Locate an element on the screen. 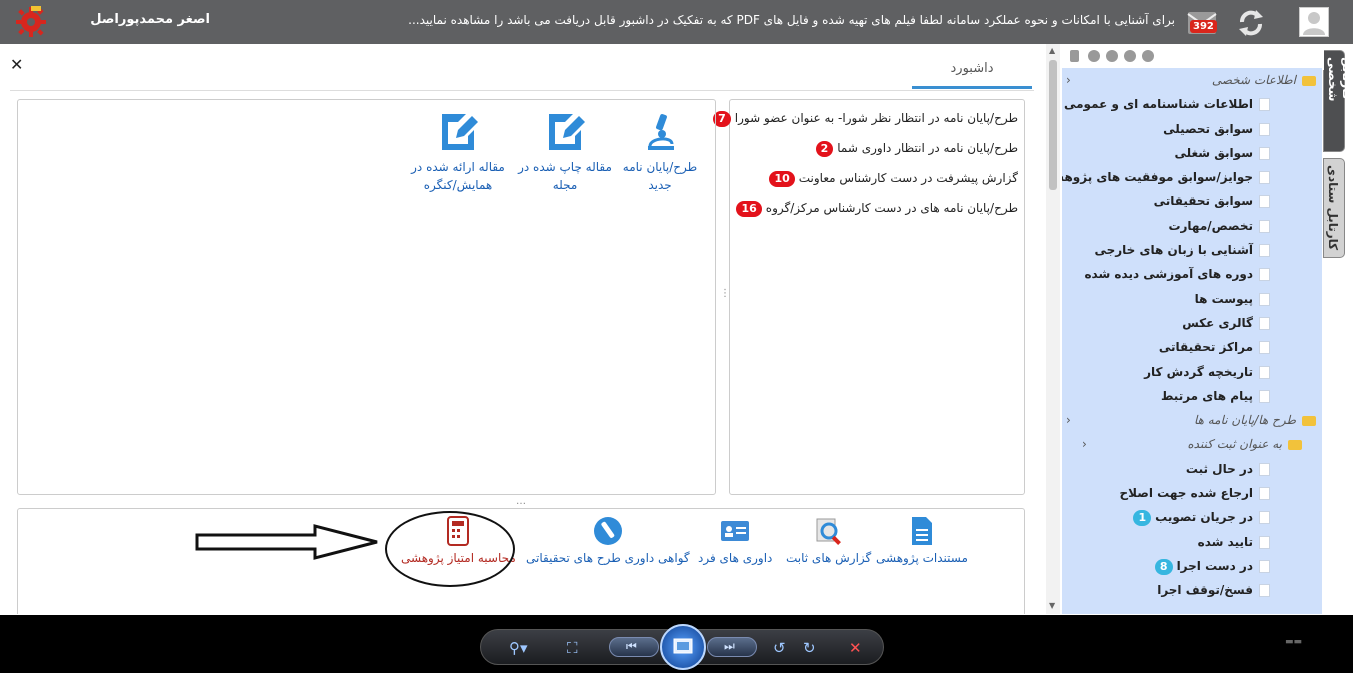  tree-item: در حال ثبت is located at coordinates (1192, 469).